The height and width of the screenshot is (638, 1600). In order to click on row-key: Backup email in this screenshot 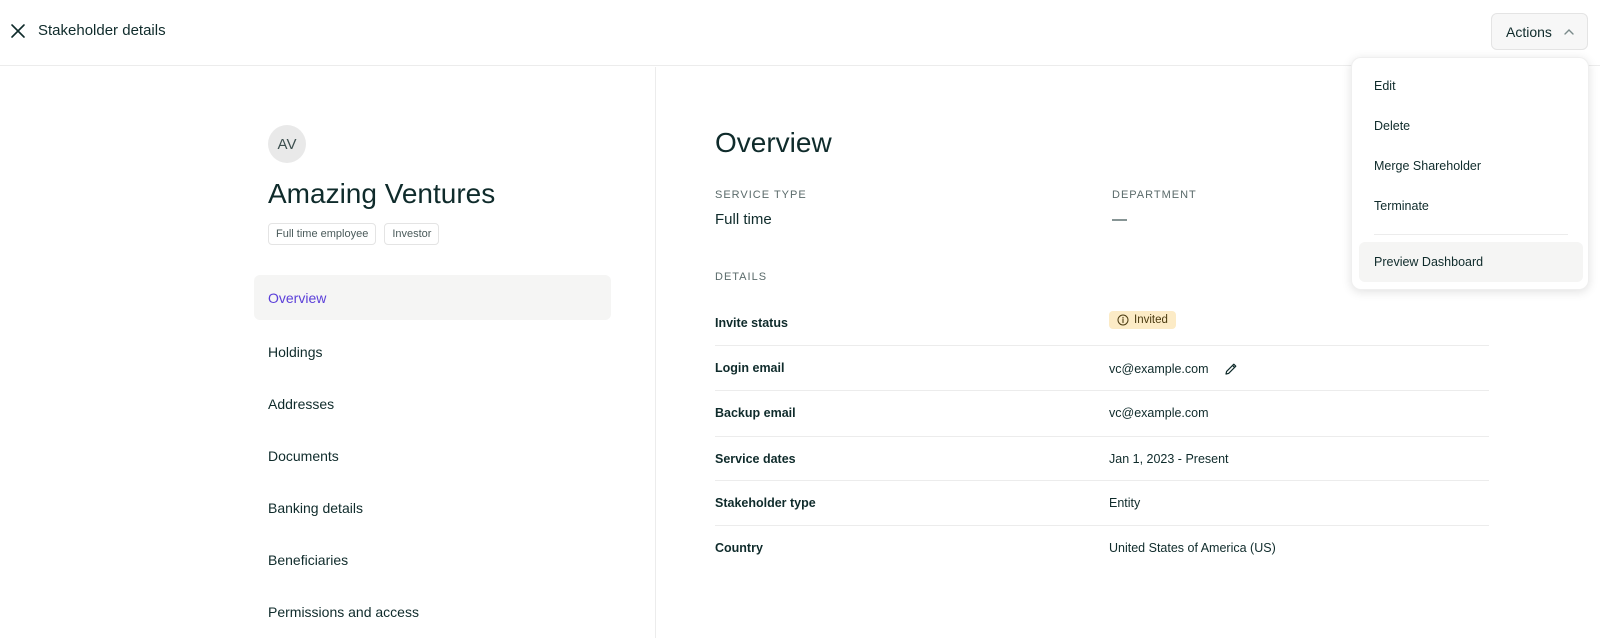, I will do `click(755, 413)`.